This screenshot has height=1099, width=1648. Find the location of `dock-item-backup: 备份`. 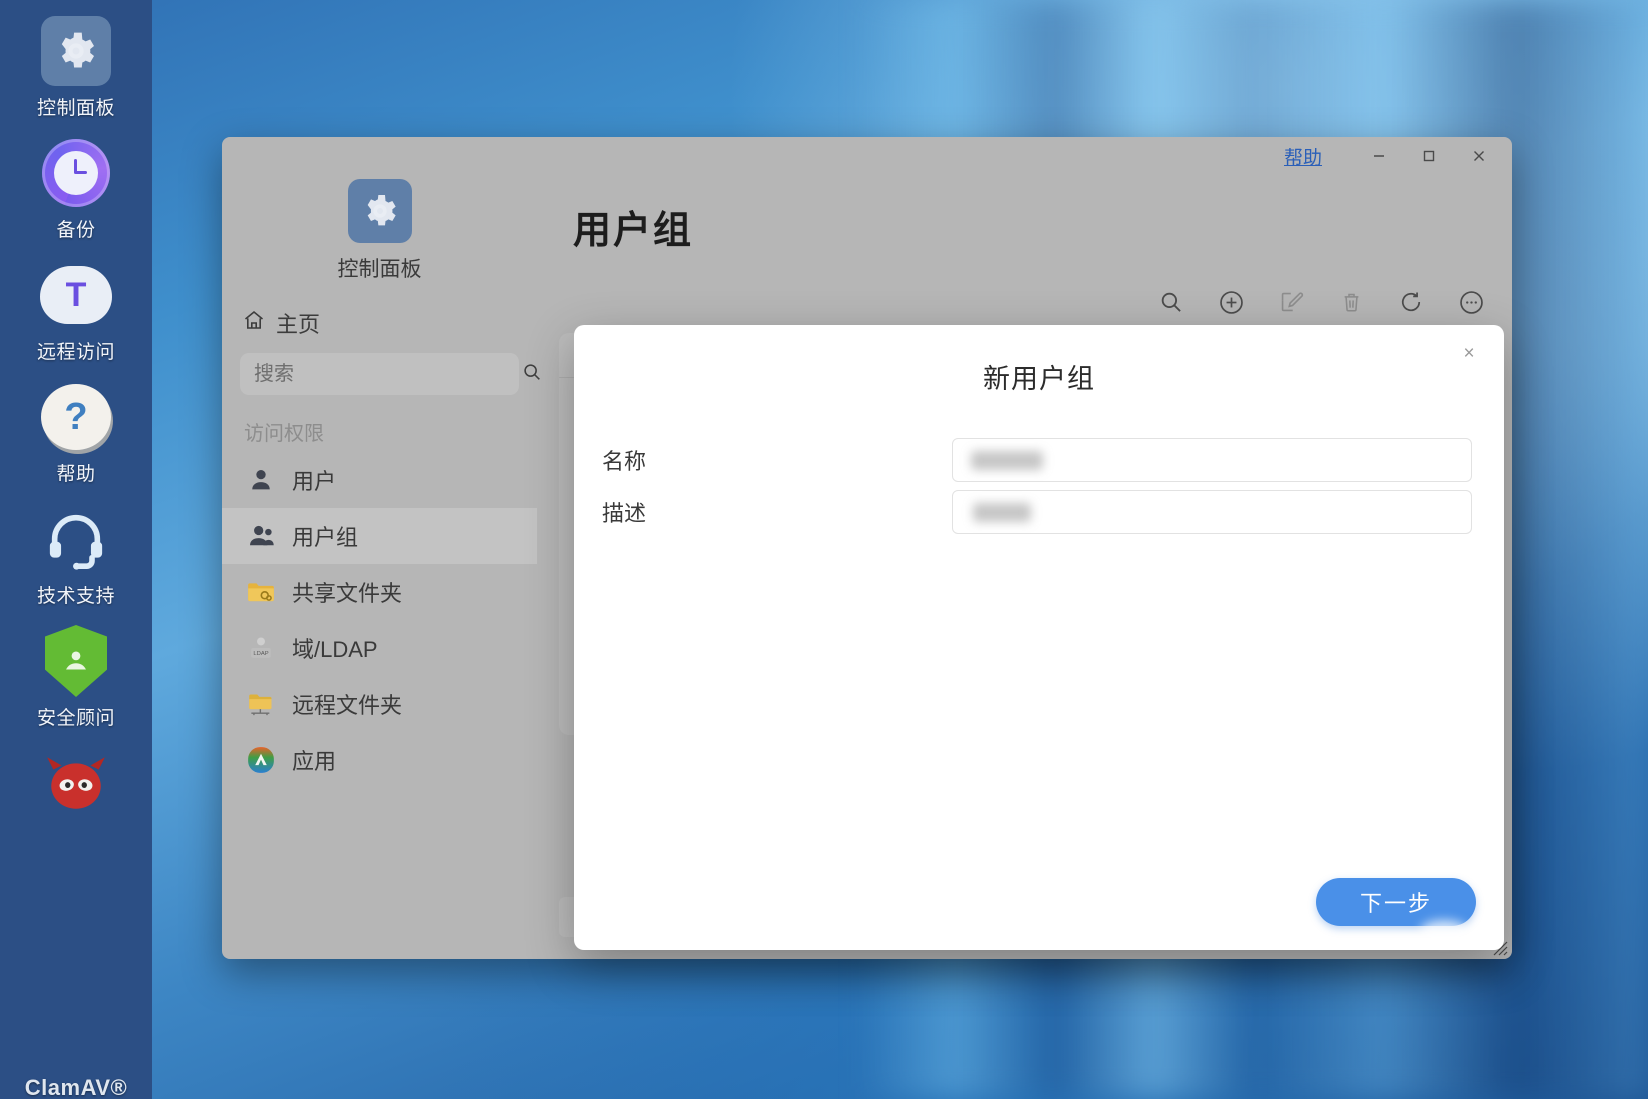

dock-item-backup: 备份 is located at coordinates (76, 189).